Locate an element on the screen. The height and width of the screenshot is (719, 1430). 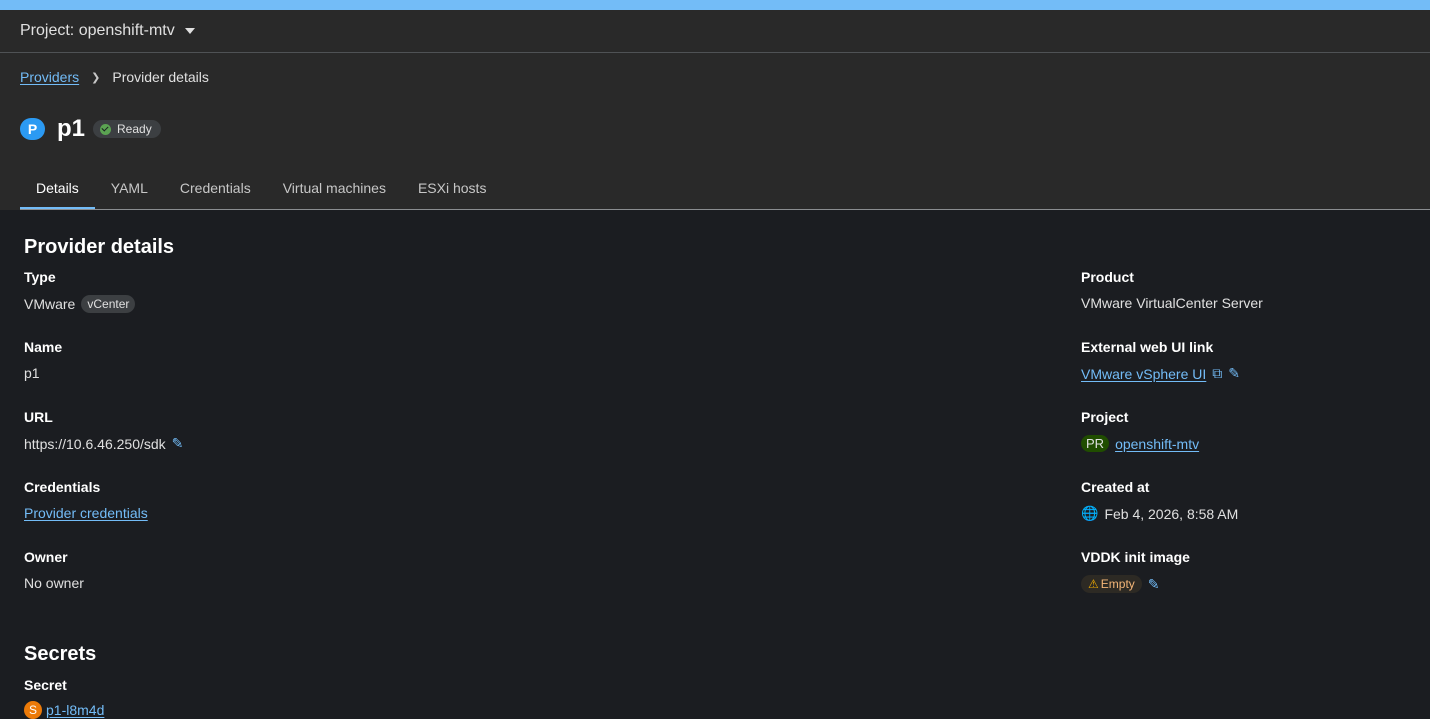
type-label: Type is located at coordinates (40, 277).